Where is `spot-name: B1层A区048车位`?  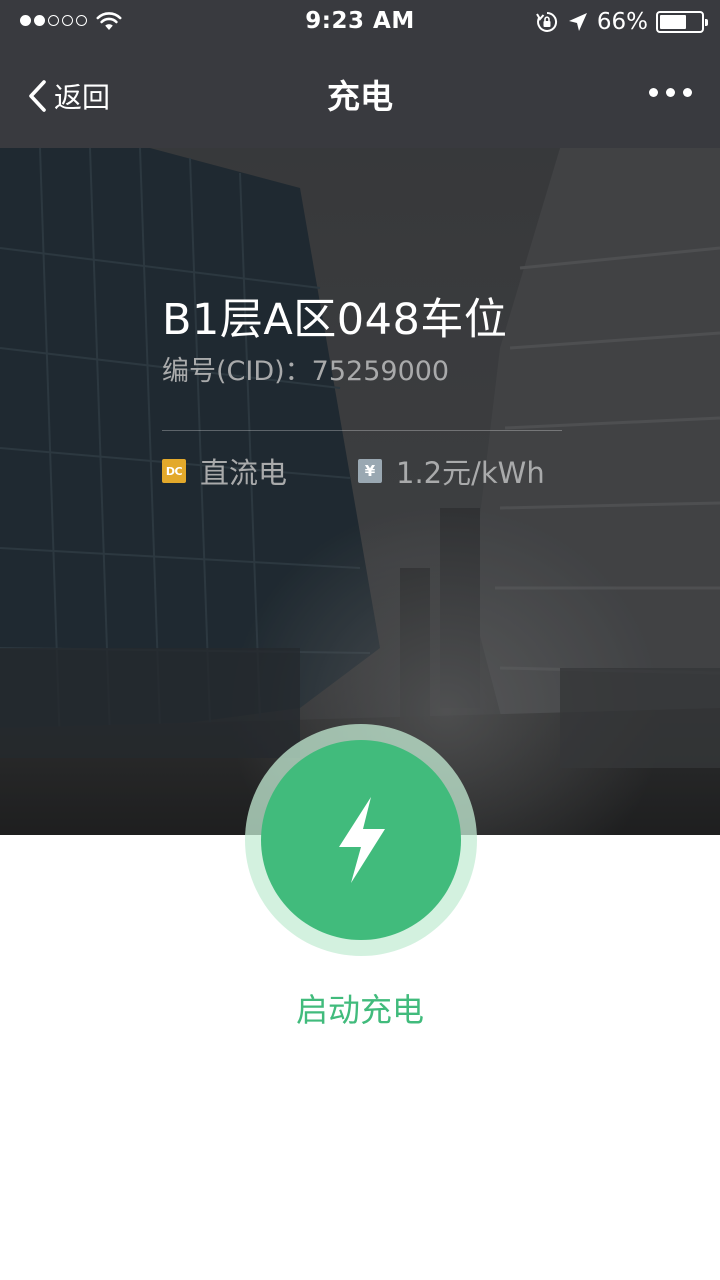 spot-name: B1层A区048车位 is located at coordinates (335, 320).